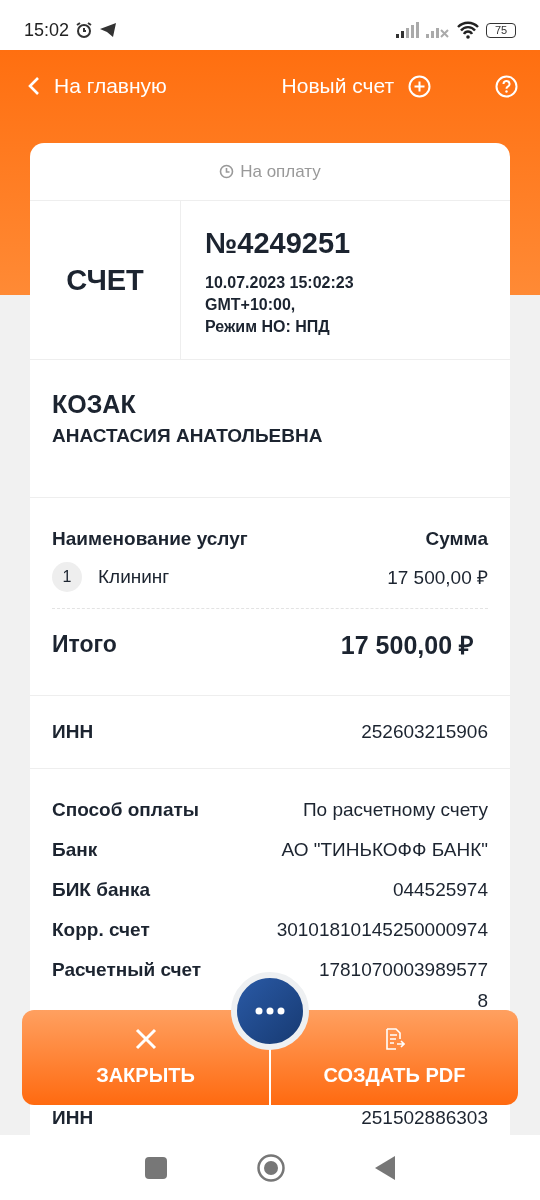  What do you see at coordinates (145, 1039) in the screenshot?
I see `close-icon` at bounding box center [145, 1039].